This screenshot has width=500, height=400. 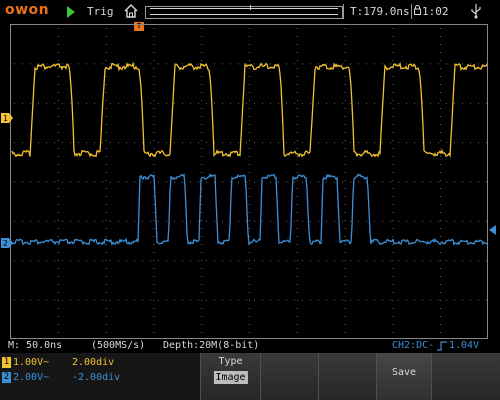 What do you see at coordinates (96, 377) in the screenshot?
I see `ch2-position: -2.00div` at bounding box center [96, 377].